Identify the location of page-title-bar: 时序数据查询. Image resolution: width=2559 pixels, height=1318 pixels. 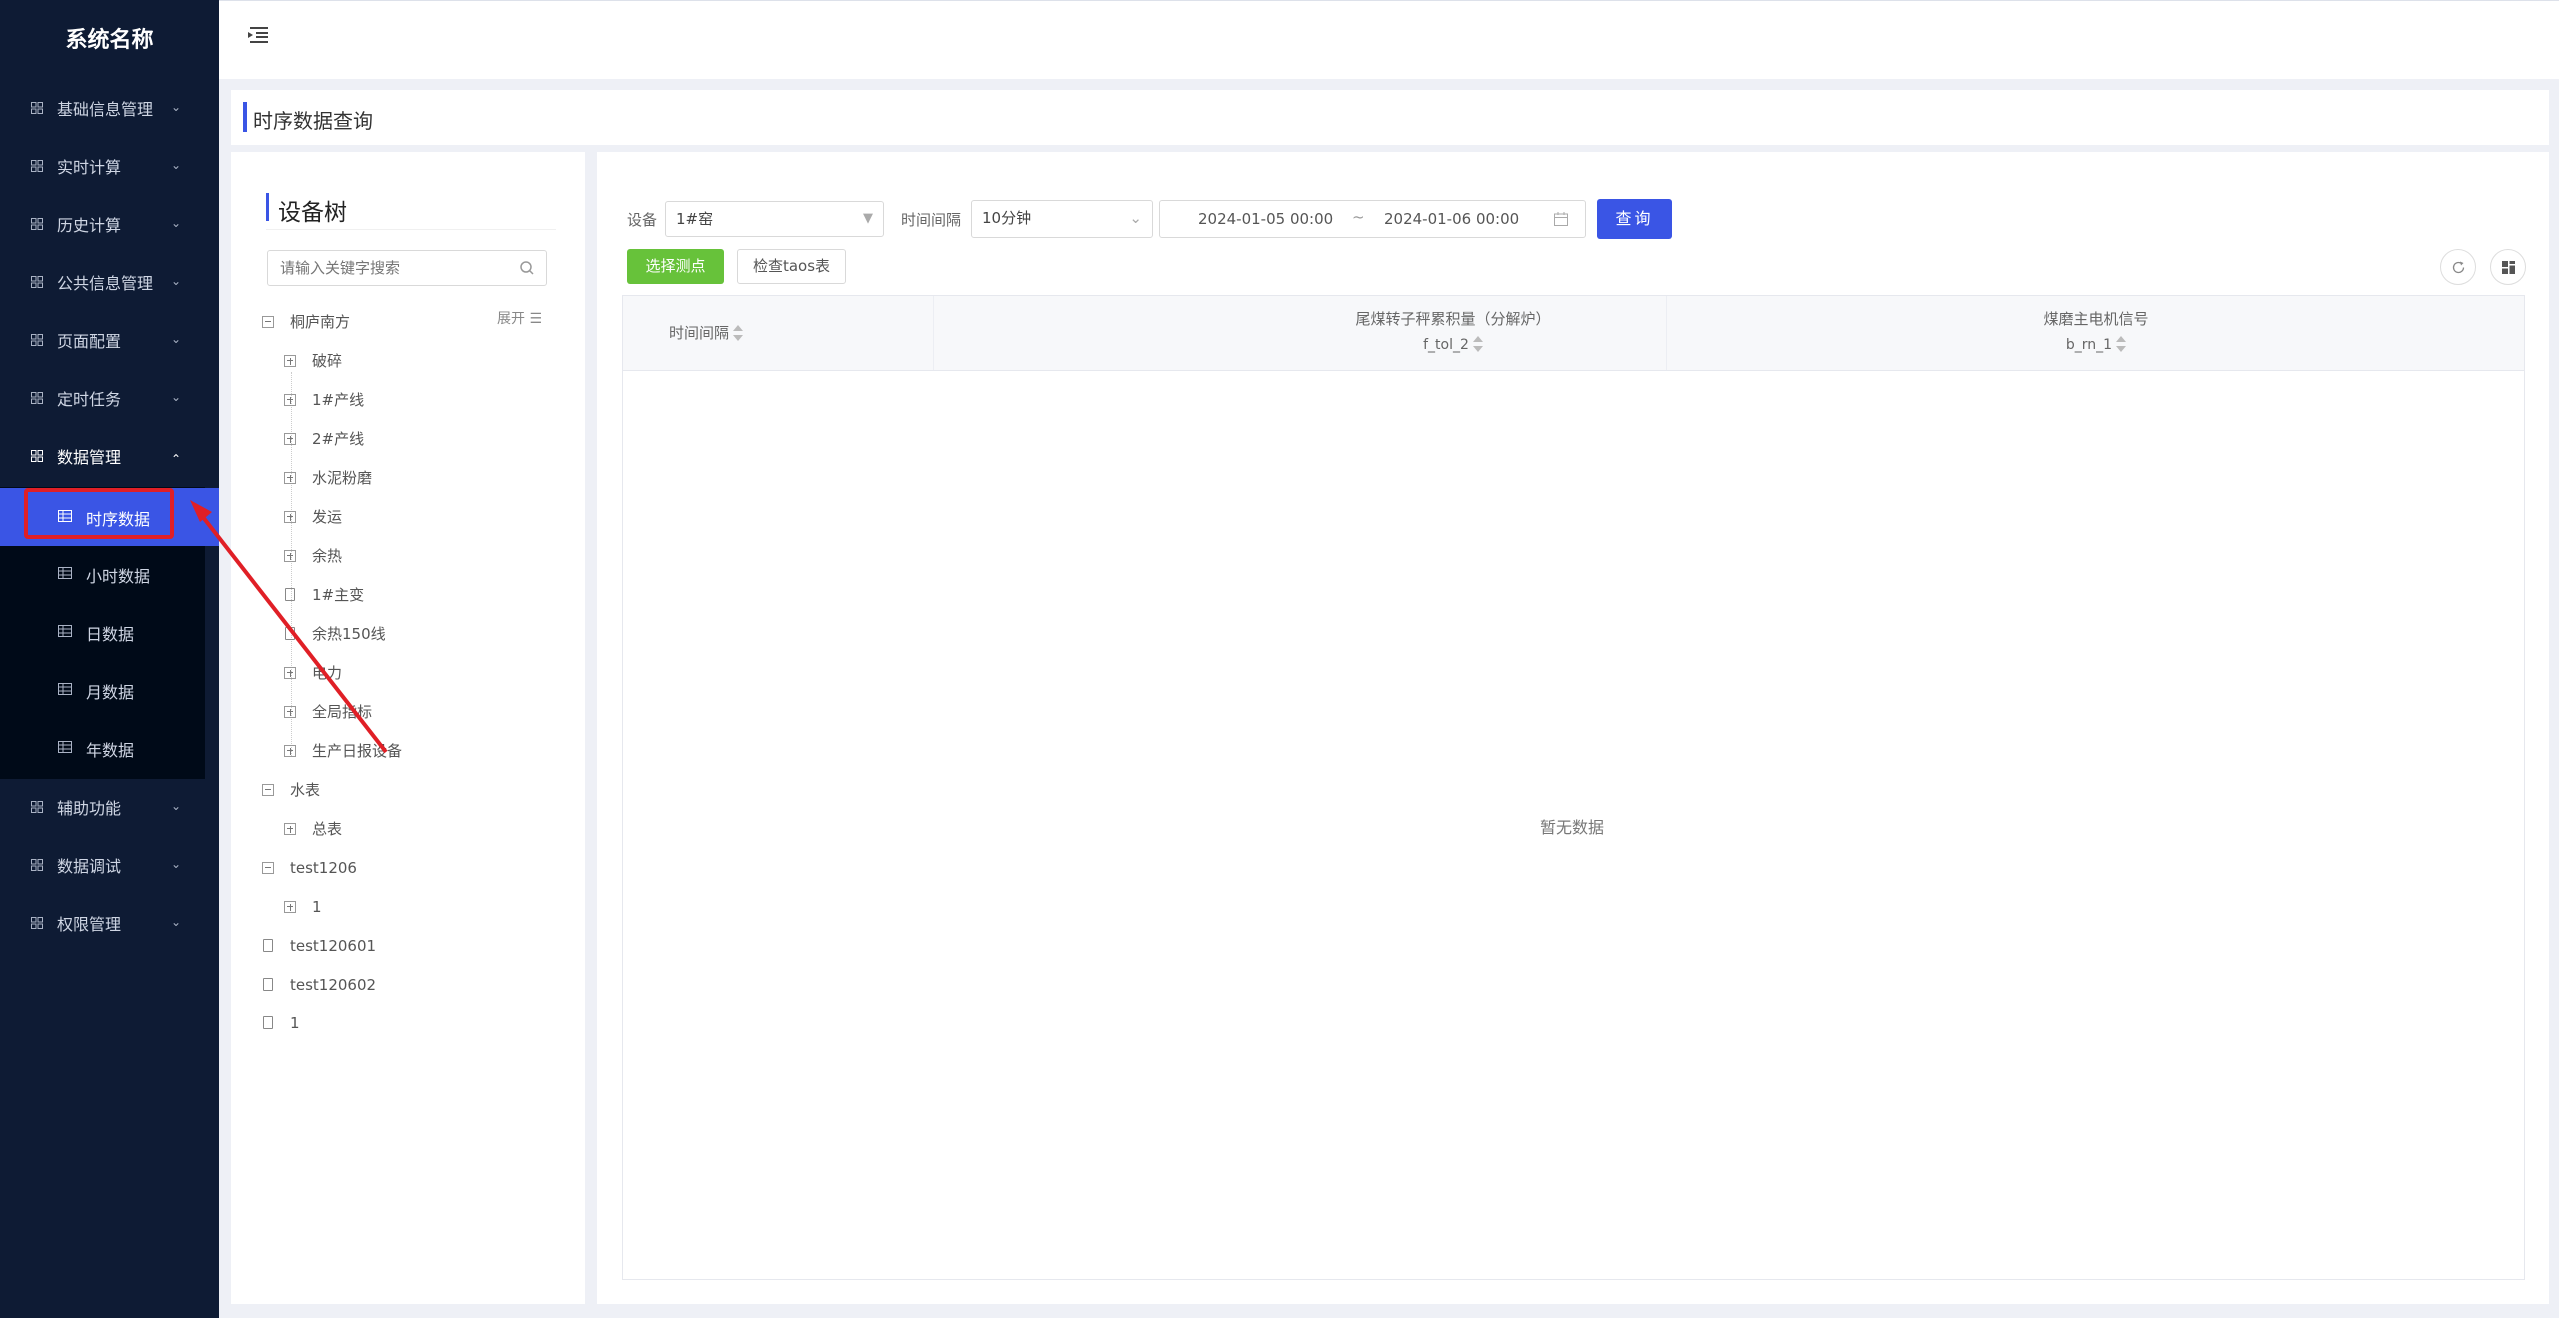
(1390, 117).